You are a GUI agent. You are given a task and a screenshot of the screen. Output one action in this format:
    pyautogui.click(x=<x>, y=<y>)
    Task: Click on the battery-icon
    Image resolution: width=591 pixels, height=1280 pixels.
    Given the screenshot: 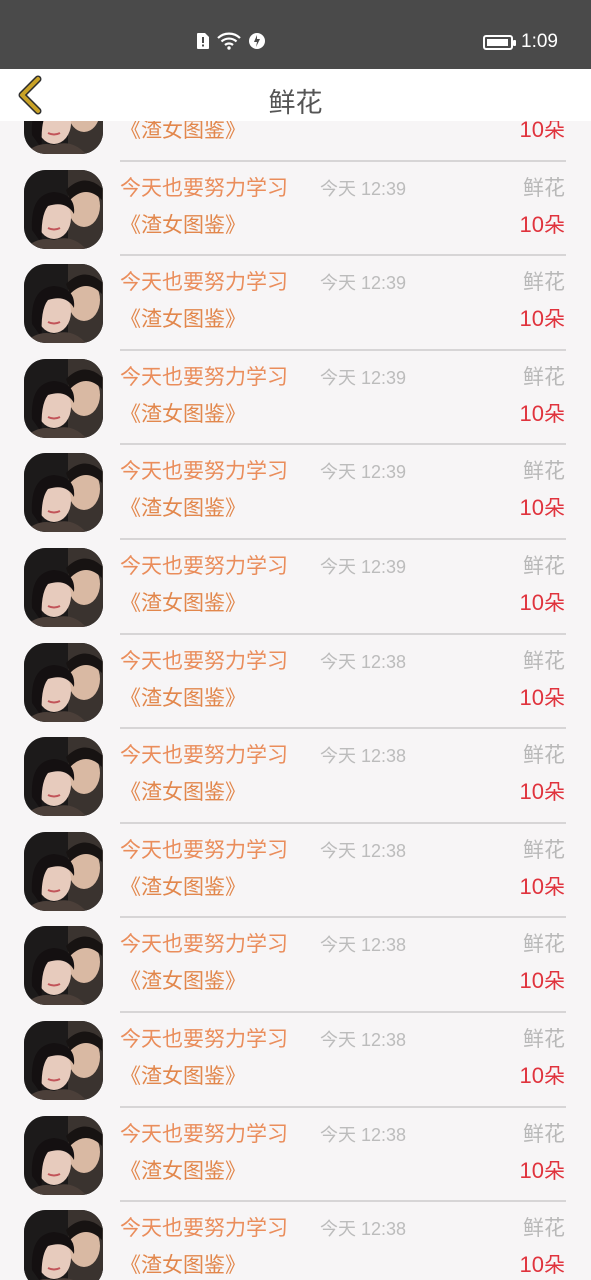 What is the action you would take?
    pyautogui.click(x=500, y=42)
    